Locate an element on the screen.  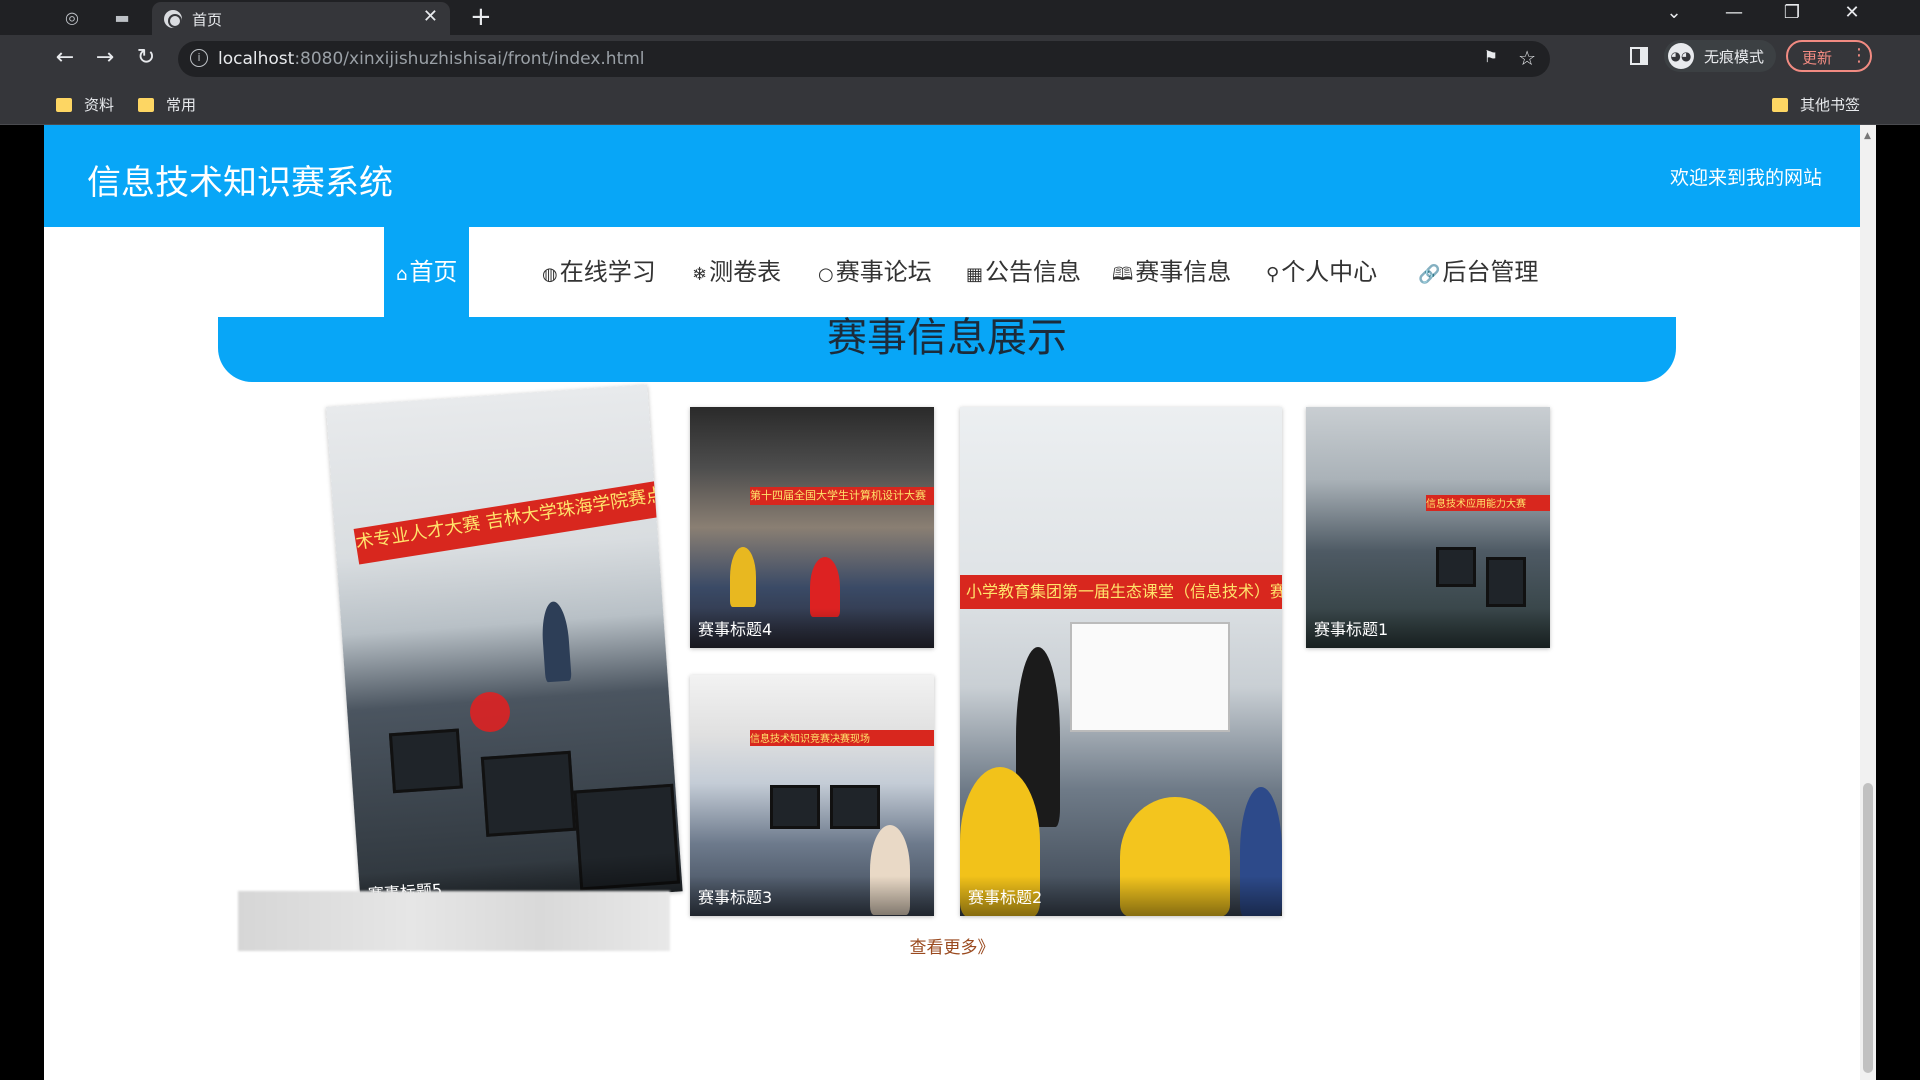
event-banner: 小学教育集团第一届生态课堂（信息技术）赛课 is located at coordinates (1121, 592).